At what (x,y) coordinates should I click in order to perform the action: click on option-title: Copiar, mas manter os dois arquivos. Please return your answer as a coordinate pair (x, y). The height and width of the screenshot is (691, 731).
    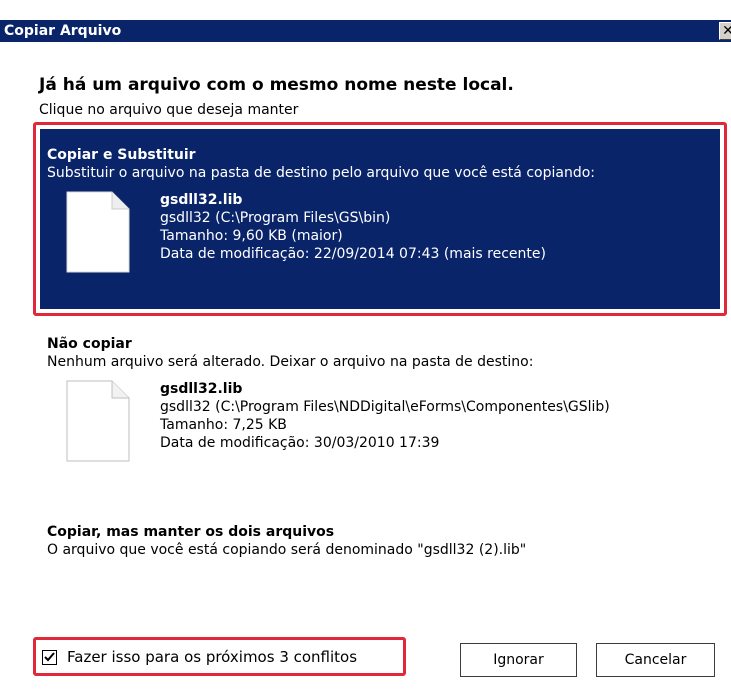
    Looking at the image, I should click on (191, 532).